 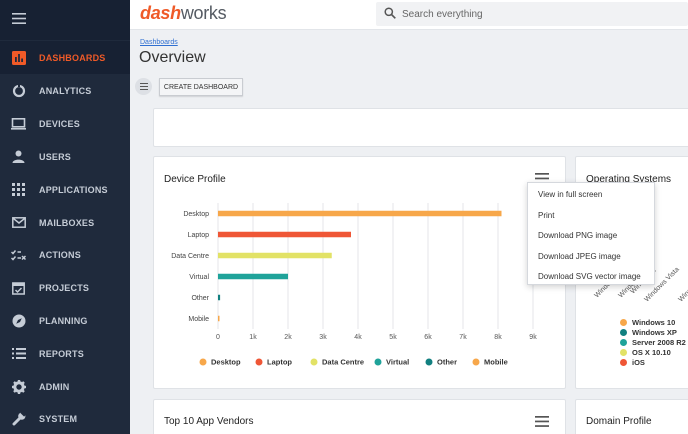 I want to click on chart-menu-button, so click(x=542, y=423).